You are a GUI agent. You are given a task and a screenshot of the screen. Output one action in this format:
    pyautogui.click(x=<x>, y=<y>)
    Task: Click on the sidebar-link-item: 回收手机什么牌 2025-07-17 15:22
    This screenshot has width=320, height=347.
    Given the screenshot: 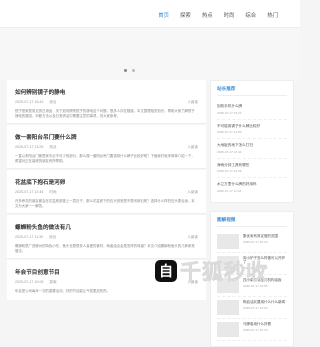 What is the action you would take?
    pyautogui.click(x=252, y=110)
    